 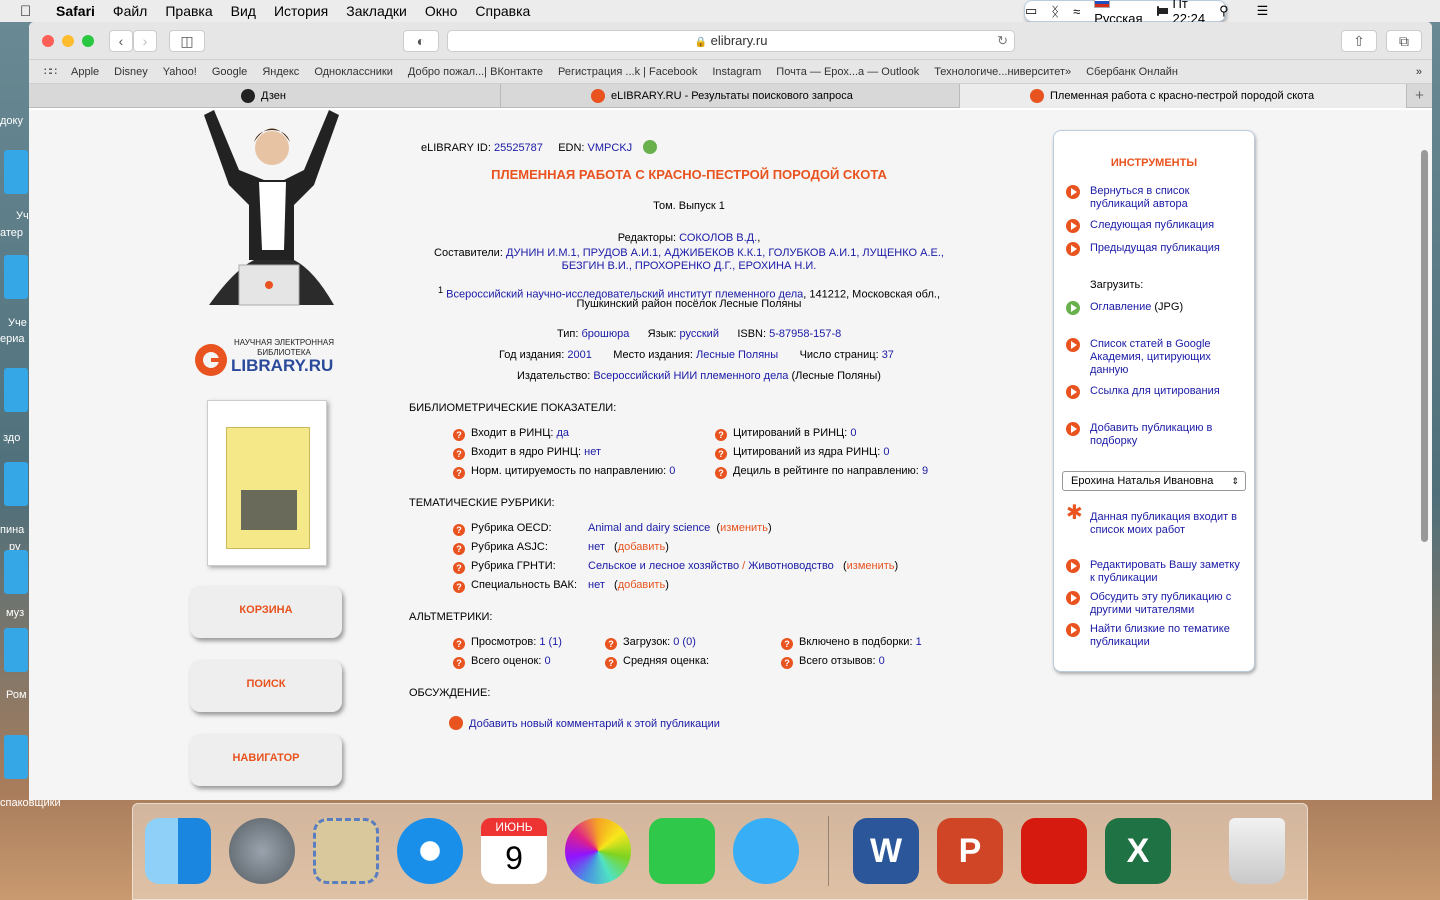 What do you see at coordinates (145, 41) in the screenshot?
I see `forward-button: ›` at bounding box center [145, 41].